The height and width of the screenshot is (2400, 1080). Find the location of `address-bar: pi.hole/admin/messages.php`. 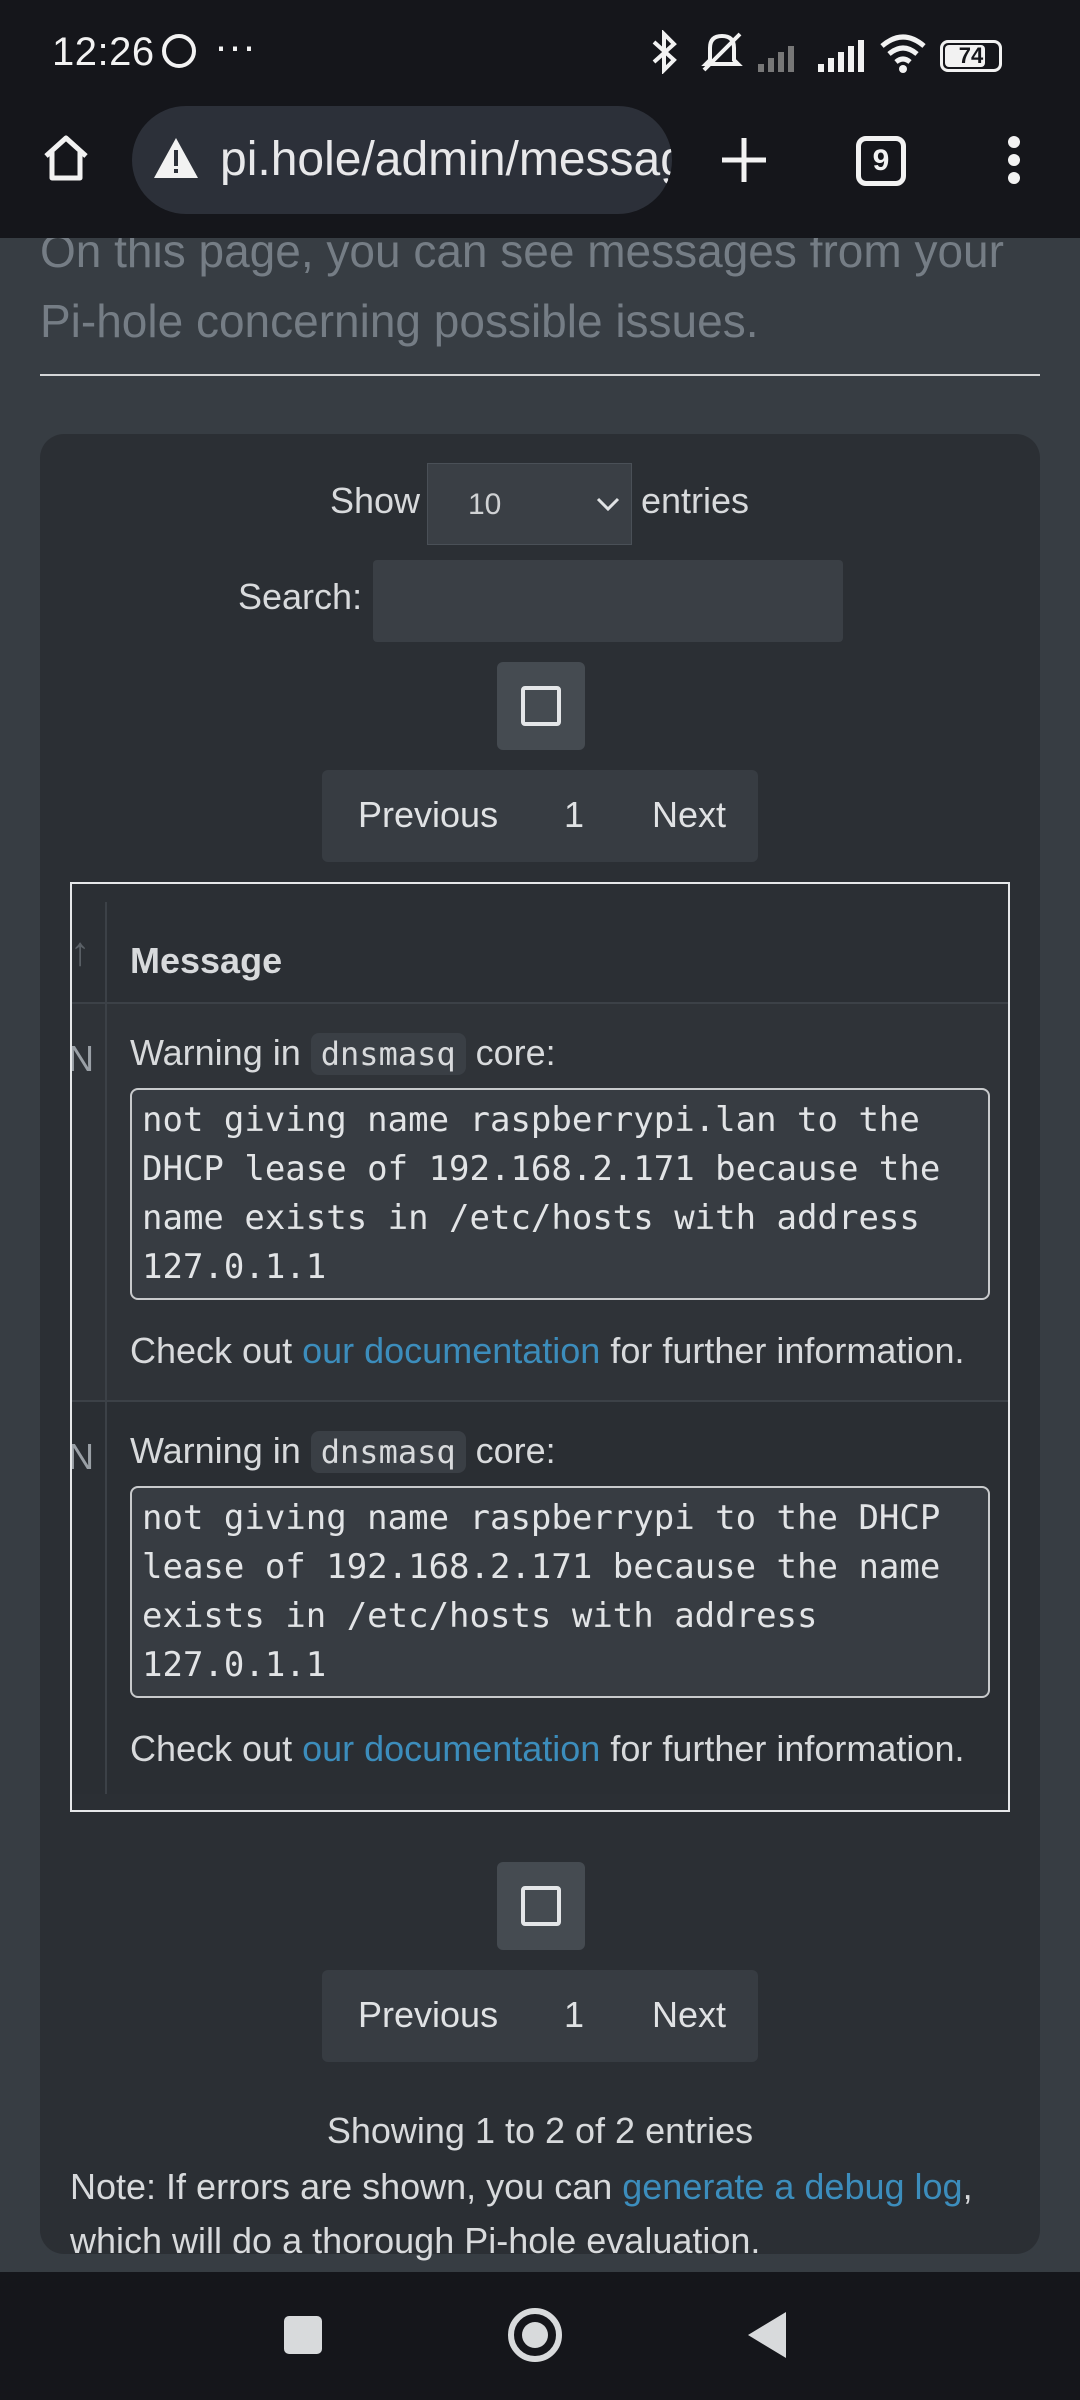

address-bar: pi.hole/admin/messages.php is located at coordinates (402, 160).